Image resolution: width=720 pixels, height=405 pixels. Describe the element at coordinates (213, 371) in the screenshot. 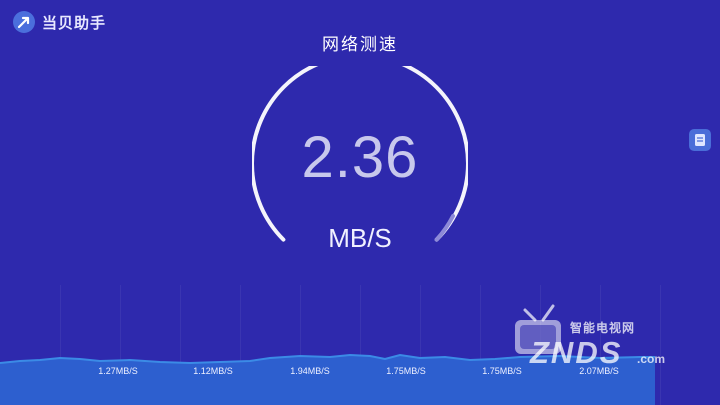

I see `throughput-label-2: 1.12MB/S` at that location.